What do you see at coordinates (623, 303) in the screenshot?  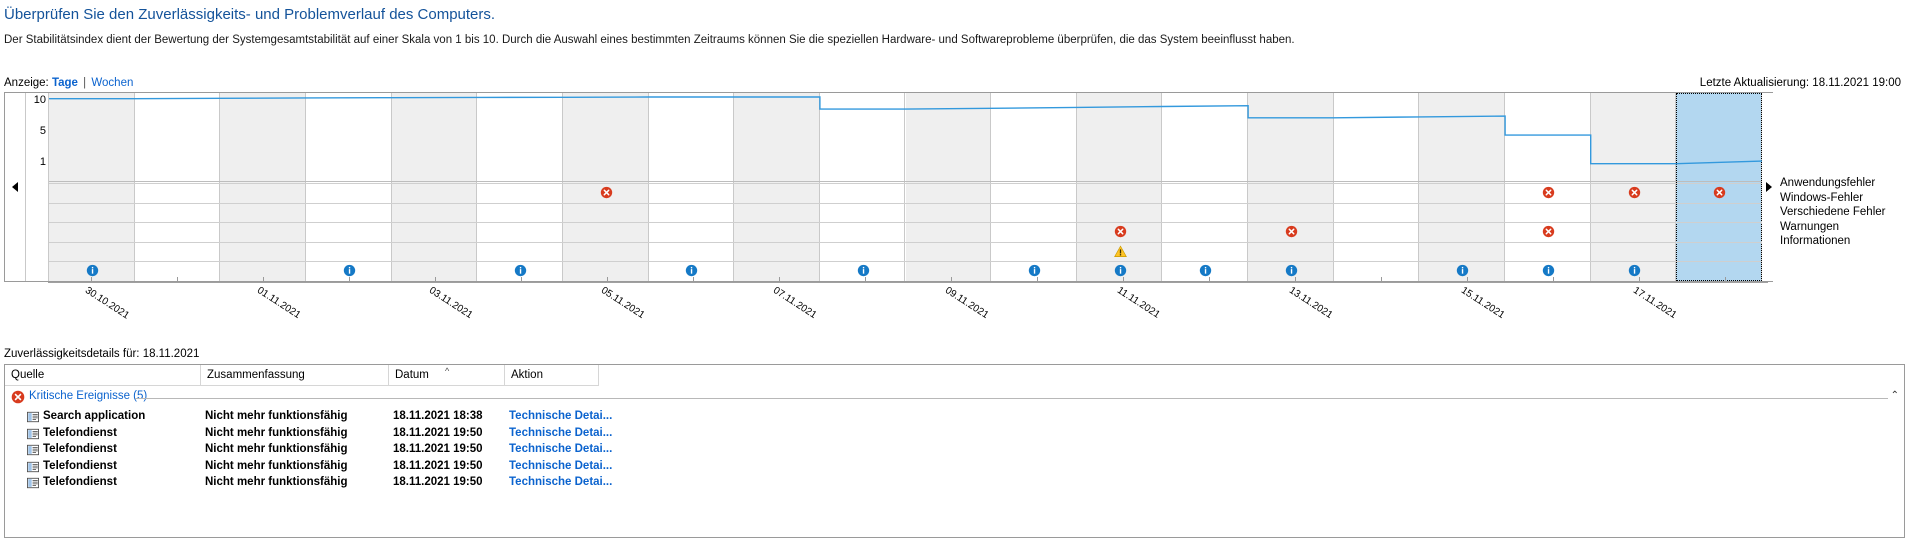 I see `x-axis-date-label: 05.11.2021` at bounding box center [623, 303].